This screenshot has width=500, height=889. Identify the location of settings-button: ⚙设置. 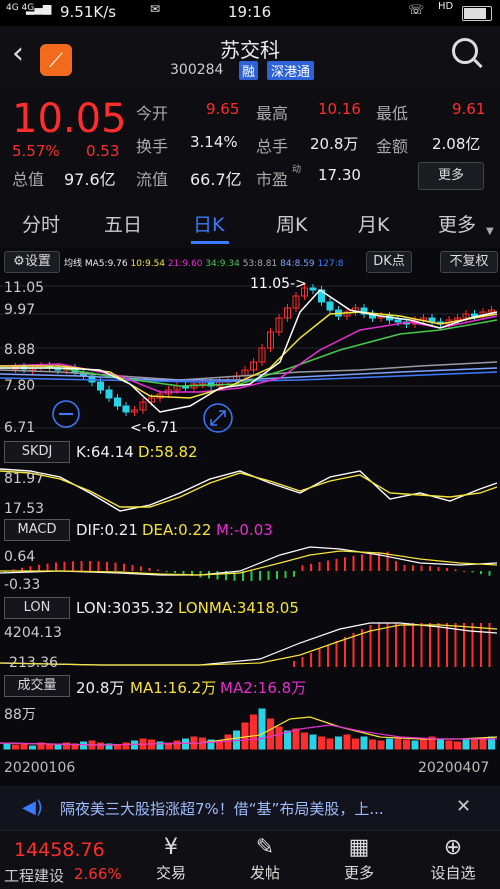
(32, 262).